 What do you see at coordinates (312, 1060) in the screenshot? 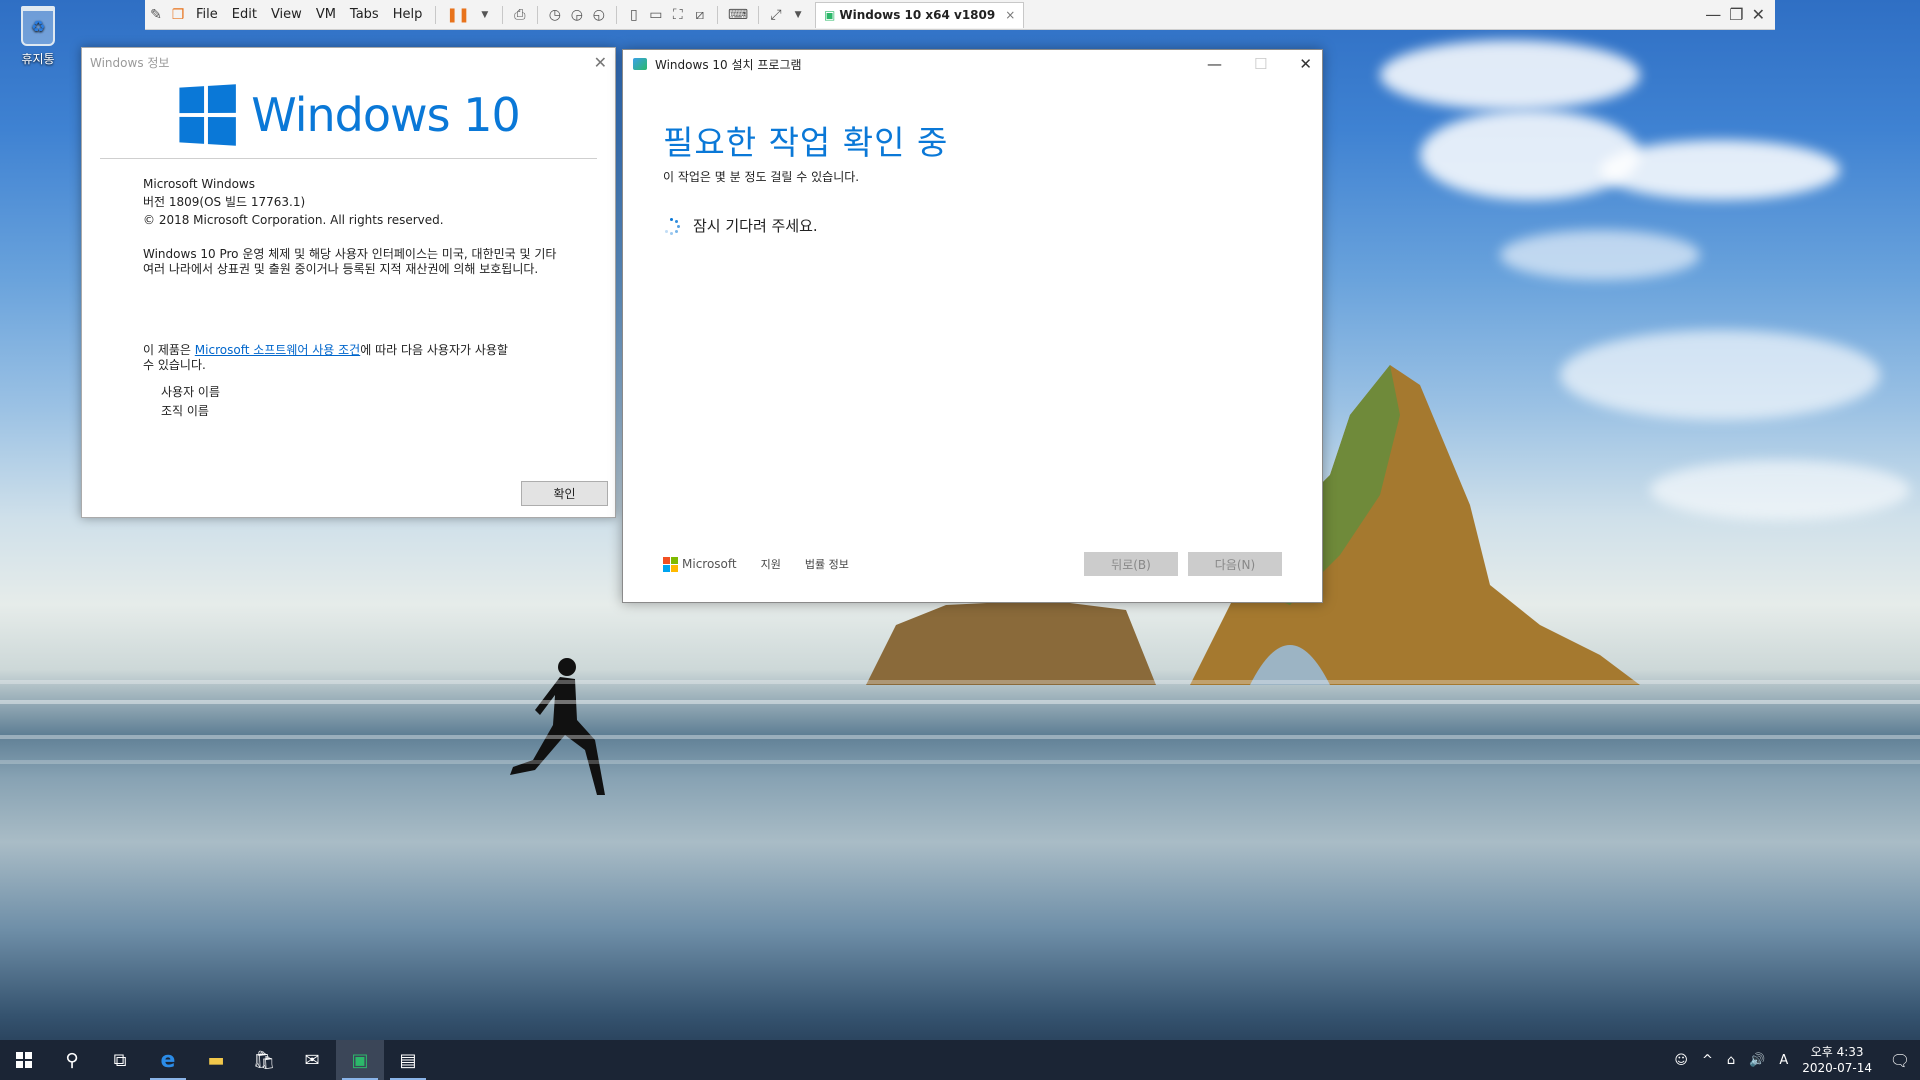
I see `mail-icon: ✉` at bounding box center [312, 1060].